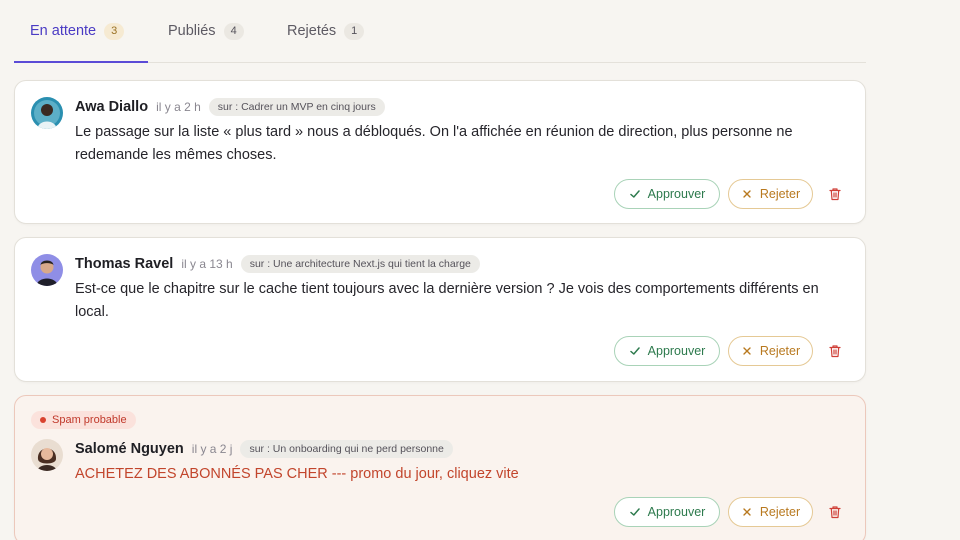 The width and height of the screenshot is (960, 540). What do you see at coordinates (312, 31) in the screenshot?
I see `tab-label: Rejetés` at bounding box center [312, 31].